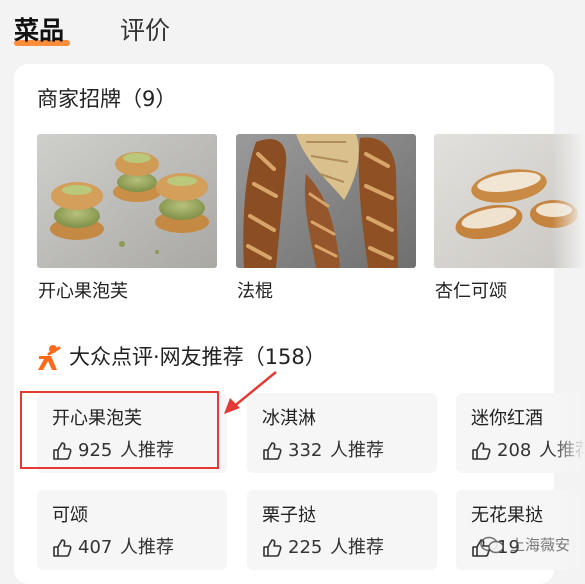  I want to click on recommendation-item: 无花果挞 19, so click(520, 530).